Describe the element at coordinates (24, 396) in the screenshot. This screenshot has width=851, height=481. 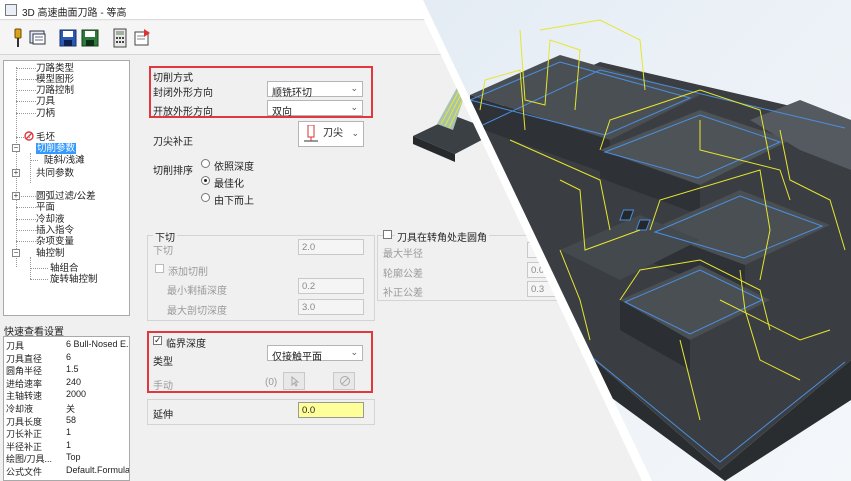
I see `quick-view-key: 主轴转速` at that location.